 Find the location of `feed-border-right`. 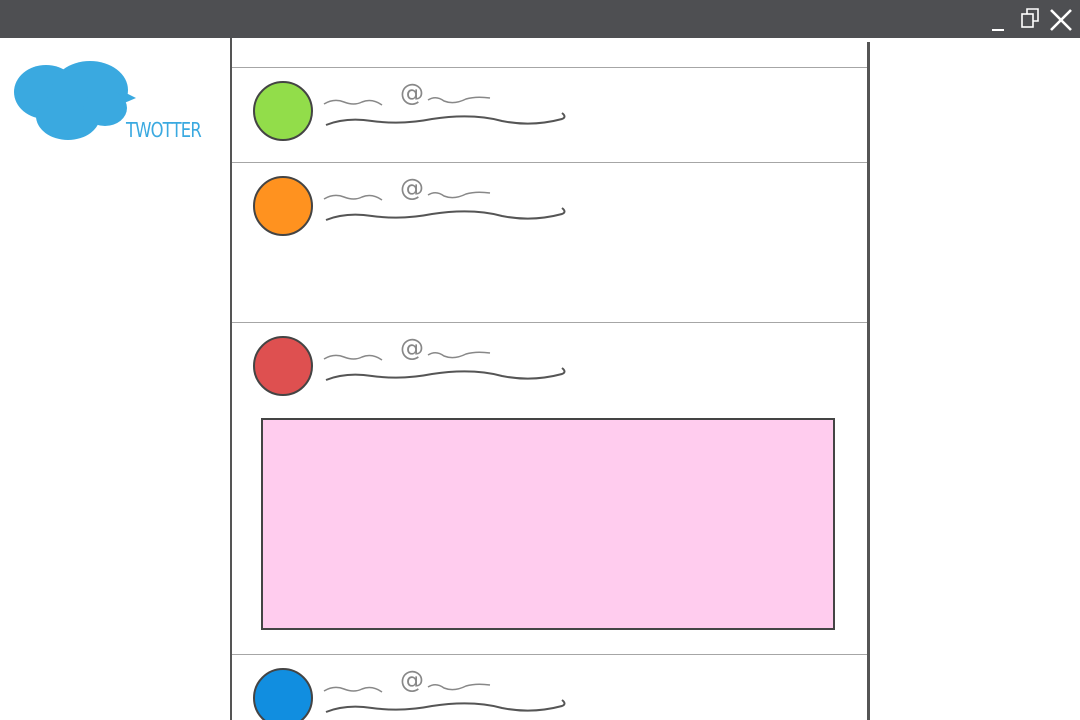

feed-border-right is located at coordinates (868, 381).